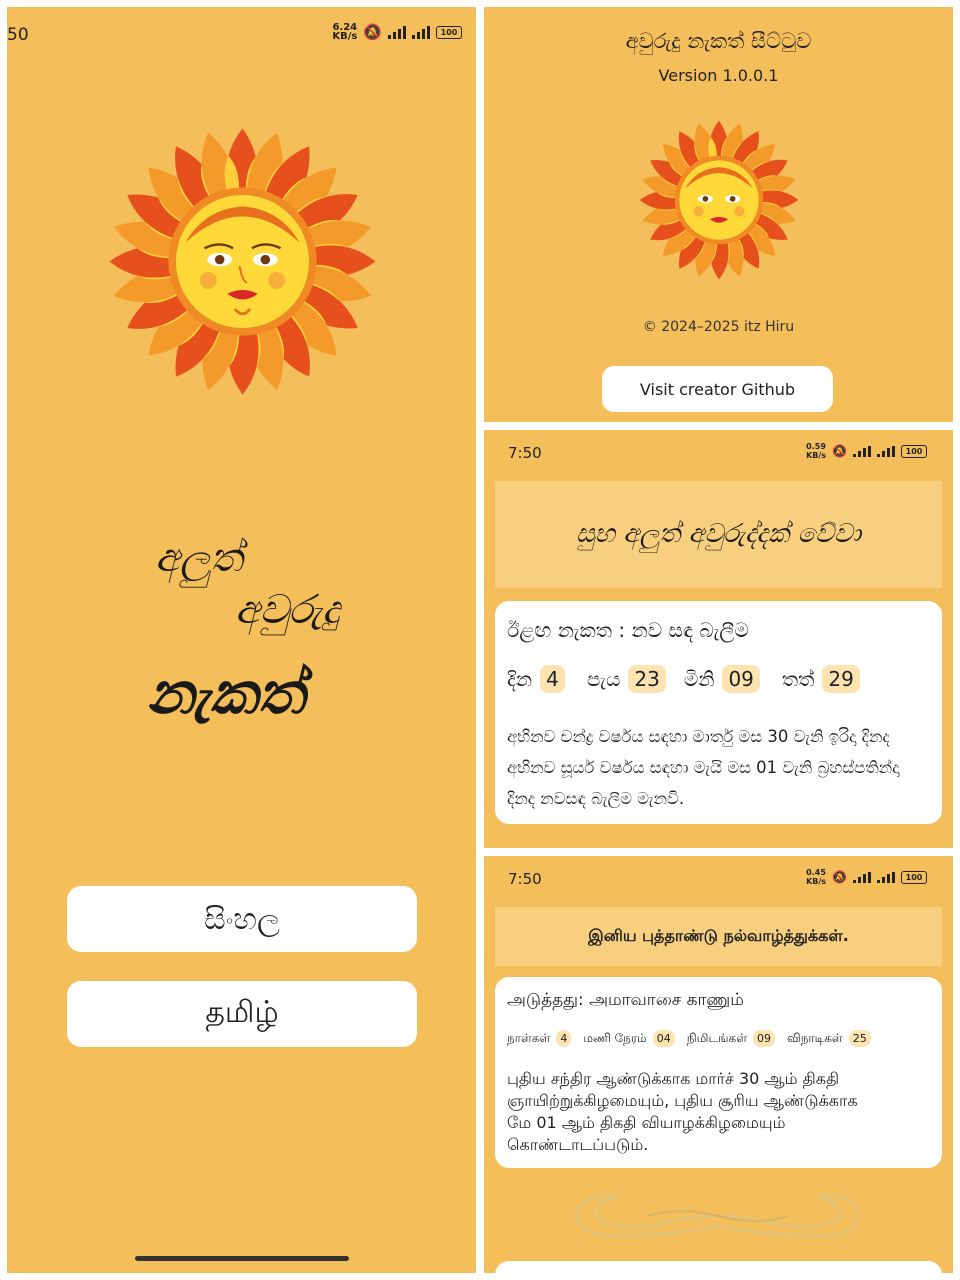 The image size is (960, 1280). I want to click on next-event-label: அடுத்தது: அமாவாசை காணும், so click(625, 1000).